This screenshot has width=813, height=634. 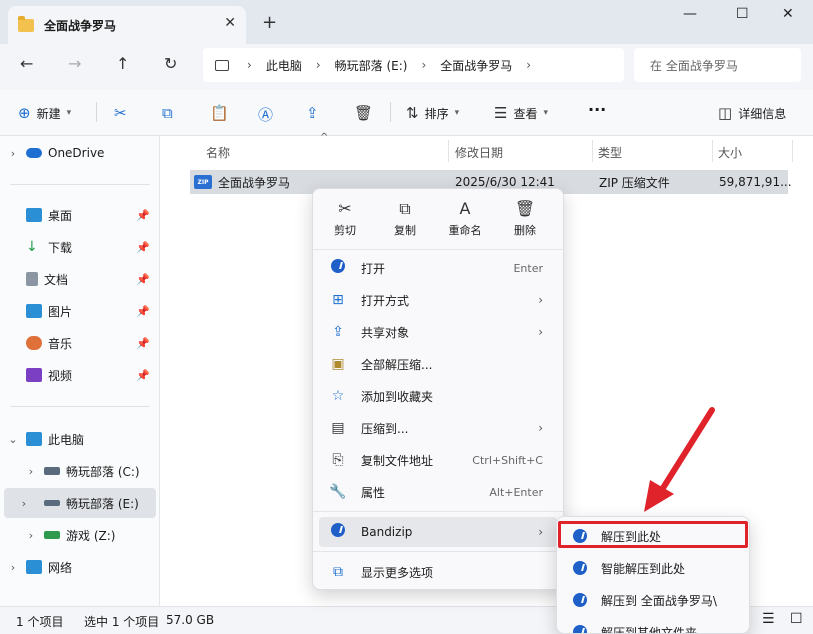 What do you see at coordinates (397, 460) in the screenshot?
I see `menu-item-label: 复制文件地址` at bounding box center [397, 460].